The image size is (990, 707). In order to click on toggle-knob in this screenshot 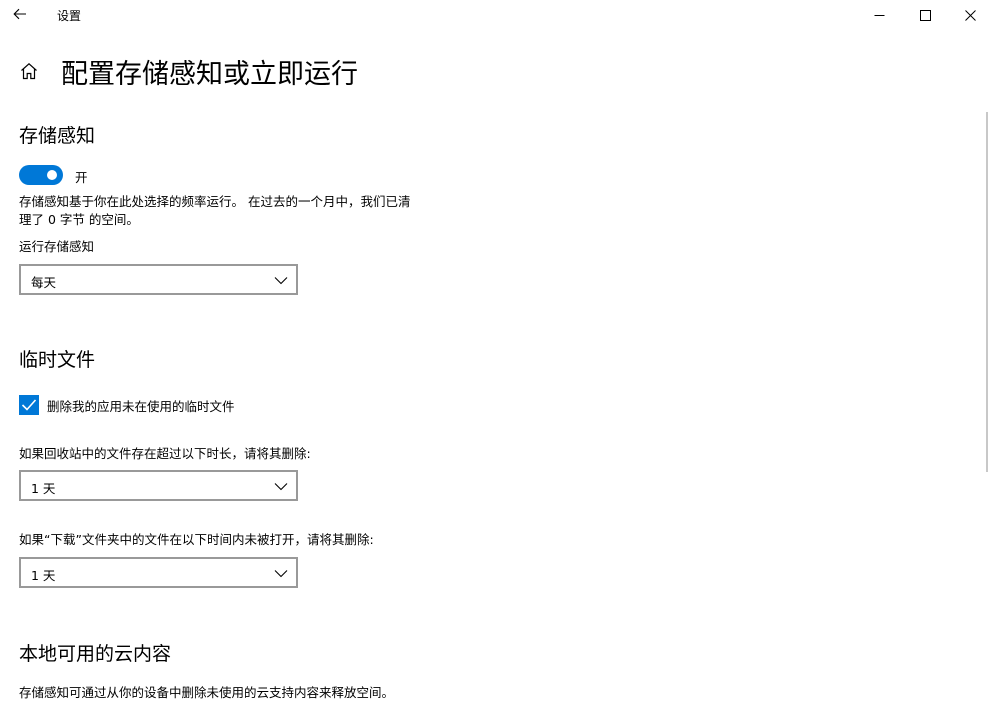, I will do `click(52, 175)`.